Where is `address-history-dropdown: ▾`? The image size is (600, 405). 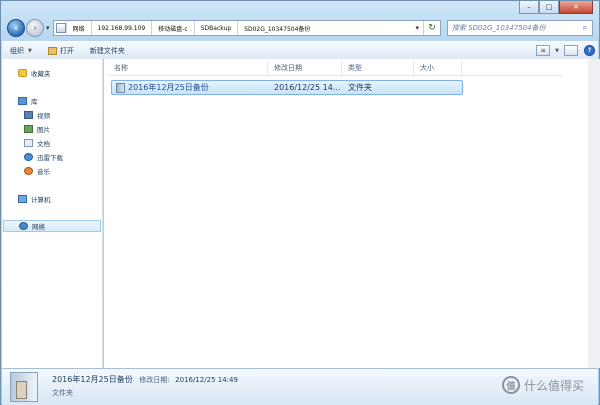
address-history-dropdown: ▾ is located at coordinates (417, 28).